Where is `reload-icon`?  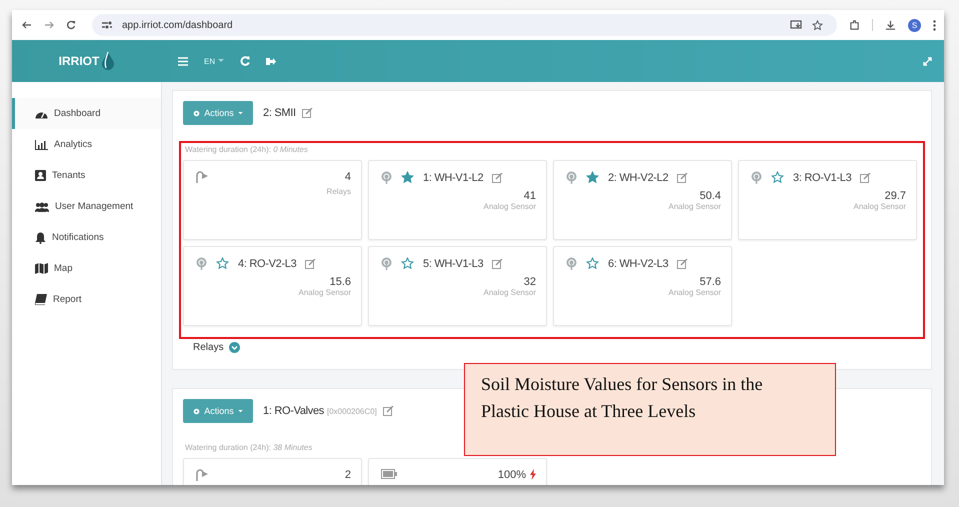
reload-icon is located at coordinates (71, 25).